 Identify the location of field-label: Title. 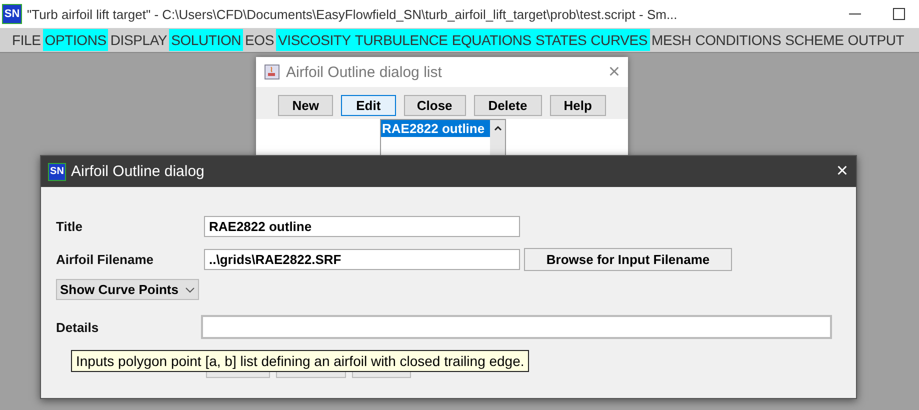
(70, 226).